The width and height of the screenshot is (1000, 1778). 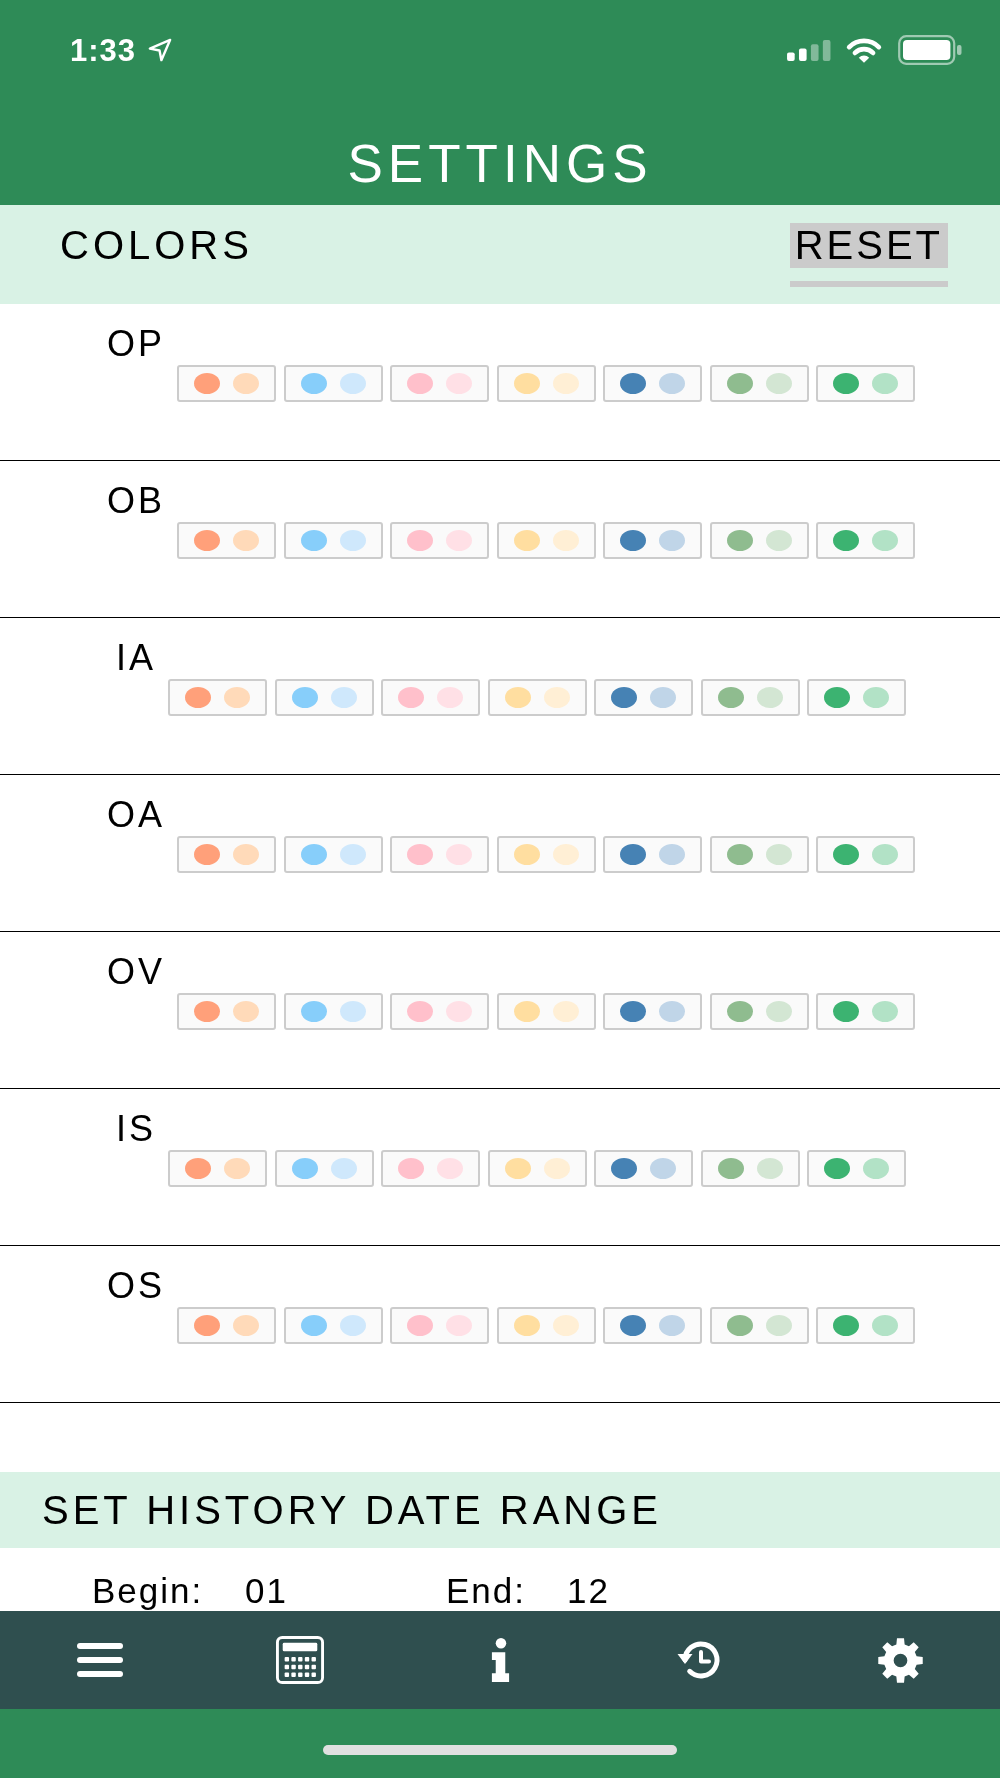 What do you see at coordinates (156, 245) in the screenshot?
I see `section-title: COLORS` at bounding box center [156, 245].